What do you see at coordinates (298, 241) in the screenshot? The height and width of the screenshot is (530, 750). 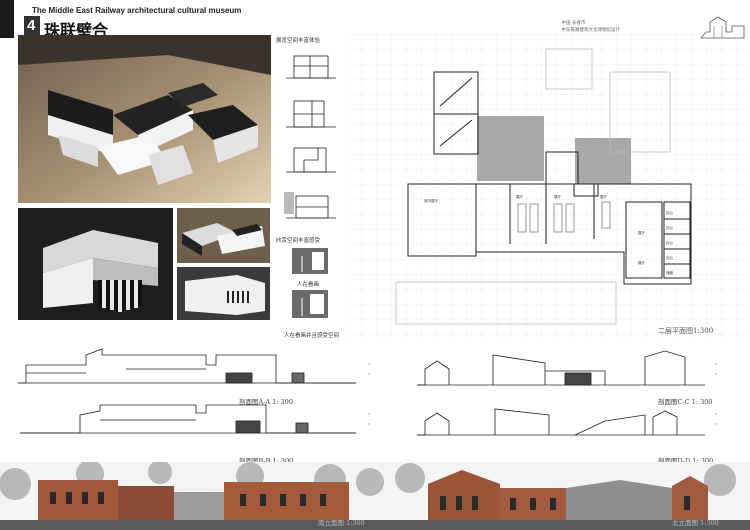 I see `diagram-caption-mid: 欣赏空间丰富感受` at bounding box center [298, 241].